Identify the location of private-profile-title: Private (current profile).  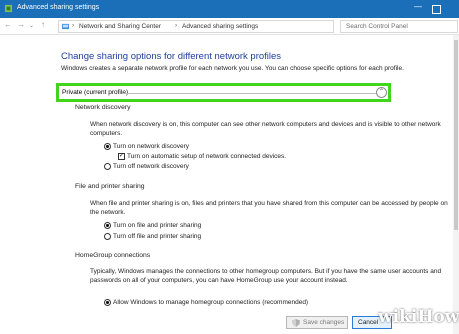
(95, 92).